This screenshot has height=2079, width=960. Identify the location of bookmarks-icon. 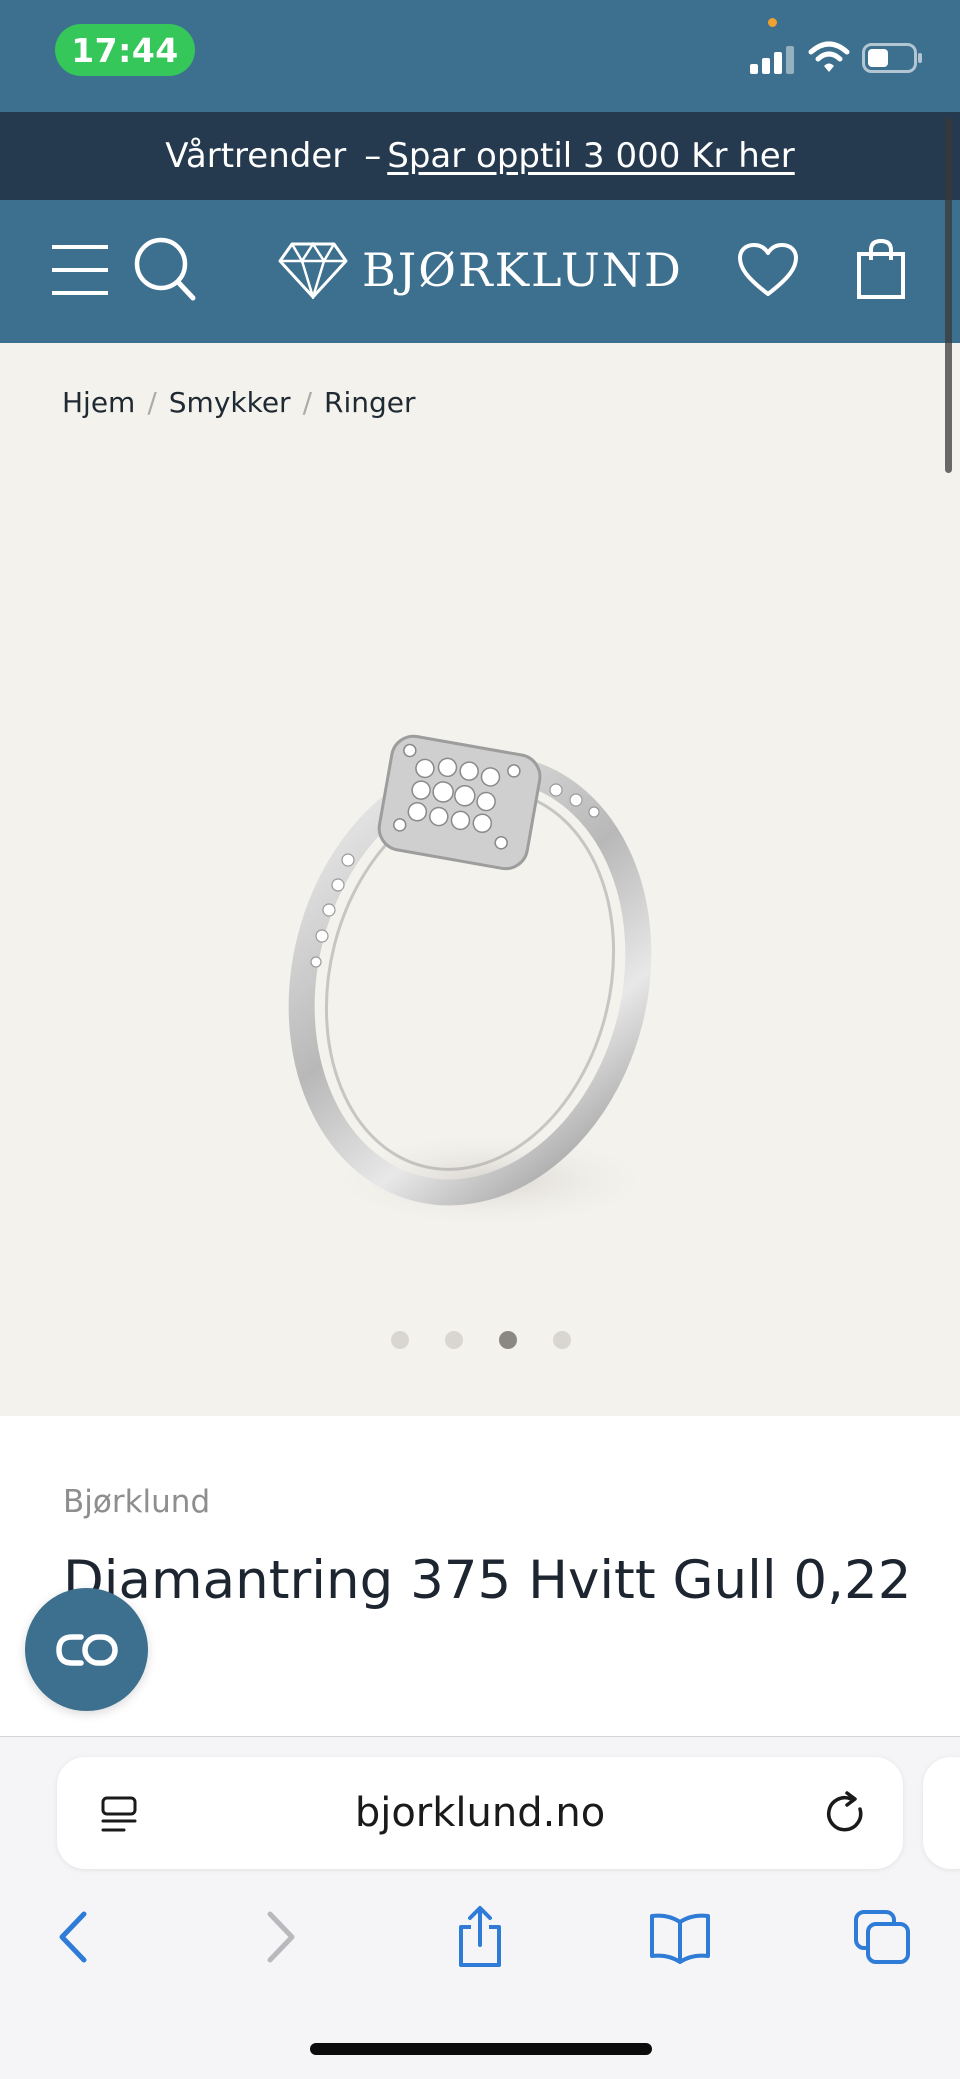
(680, 1937).